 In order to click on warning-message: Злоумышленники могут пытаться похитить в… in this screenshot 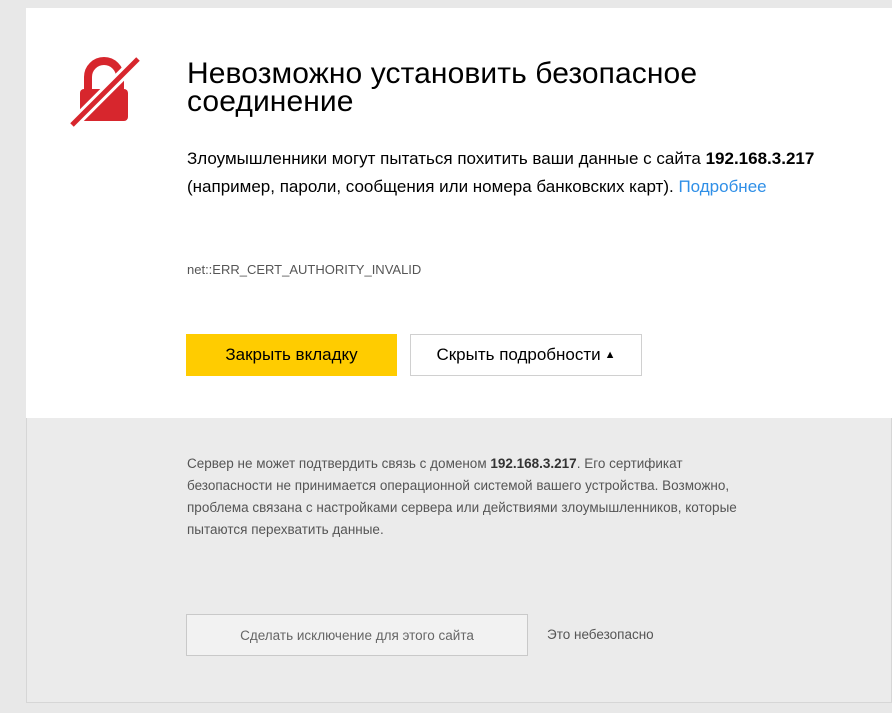, I will do `click(517, 173)`.